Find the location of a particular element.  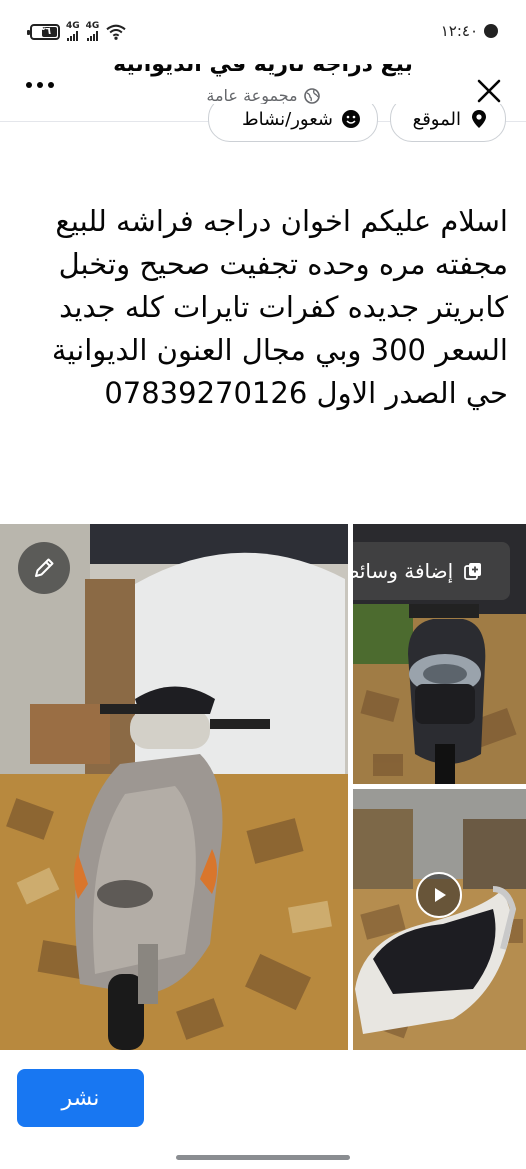

battery-level: ٣٦ is located at coordinates (45, 31).